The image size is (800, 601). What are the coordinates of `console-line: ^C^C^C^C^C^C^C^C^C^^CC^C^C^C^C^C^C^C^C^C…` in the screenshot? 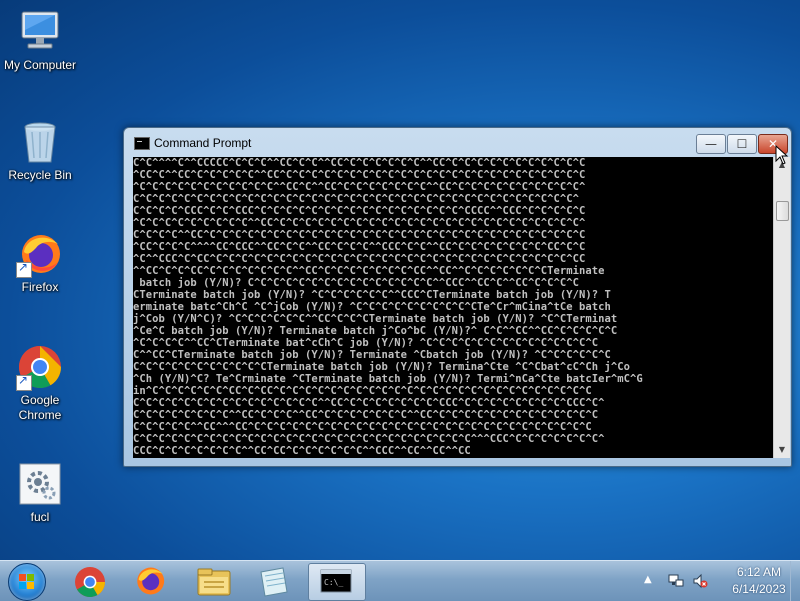 It's located at (359, 223).